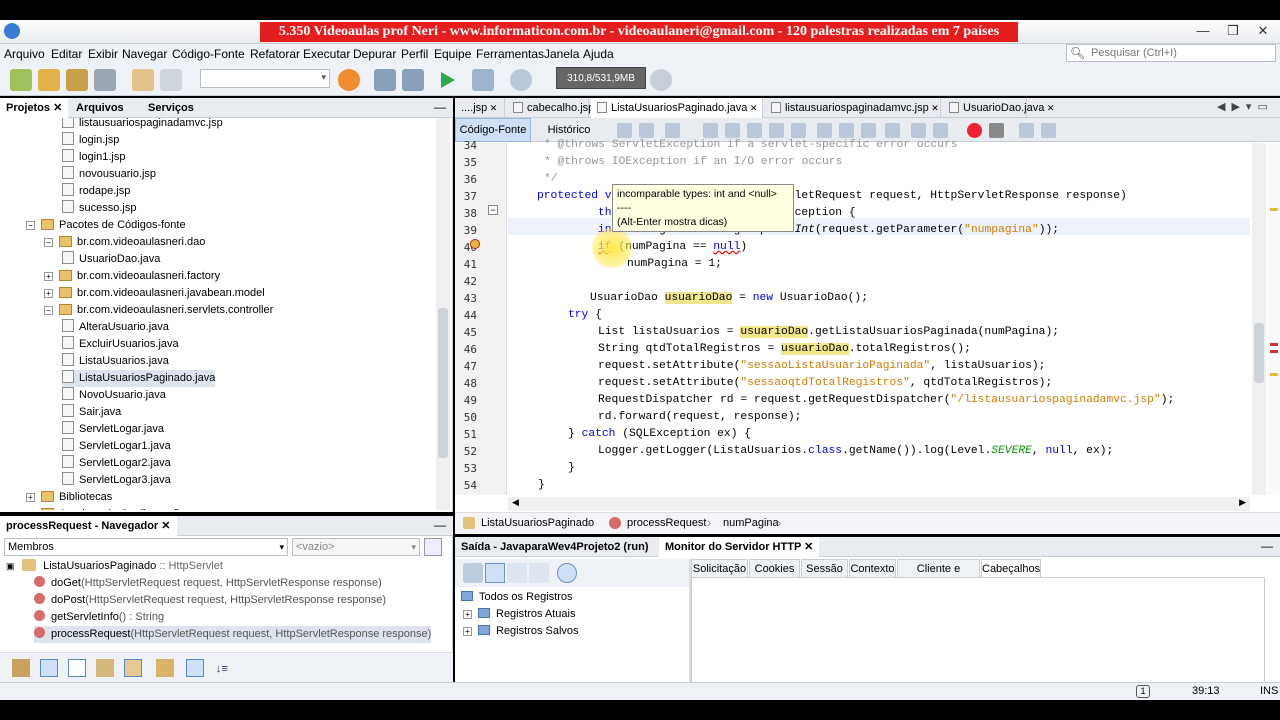  Describe the element at coordinates (974, 130) in the screenshot. I see `start-macro-icon` at that location.